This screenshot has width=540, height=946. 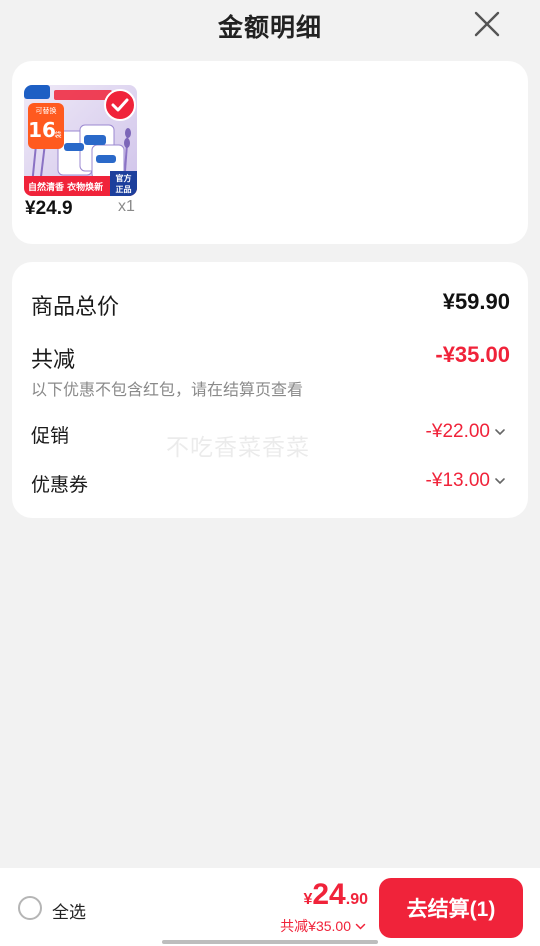 What do you see at coordinates (50, 436) in the screenshot?
I see `promo-label: 促销` at bounding box center [50, 436].